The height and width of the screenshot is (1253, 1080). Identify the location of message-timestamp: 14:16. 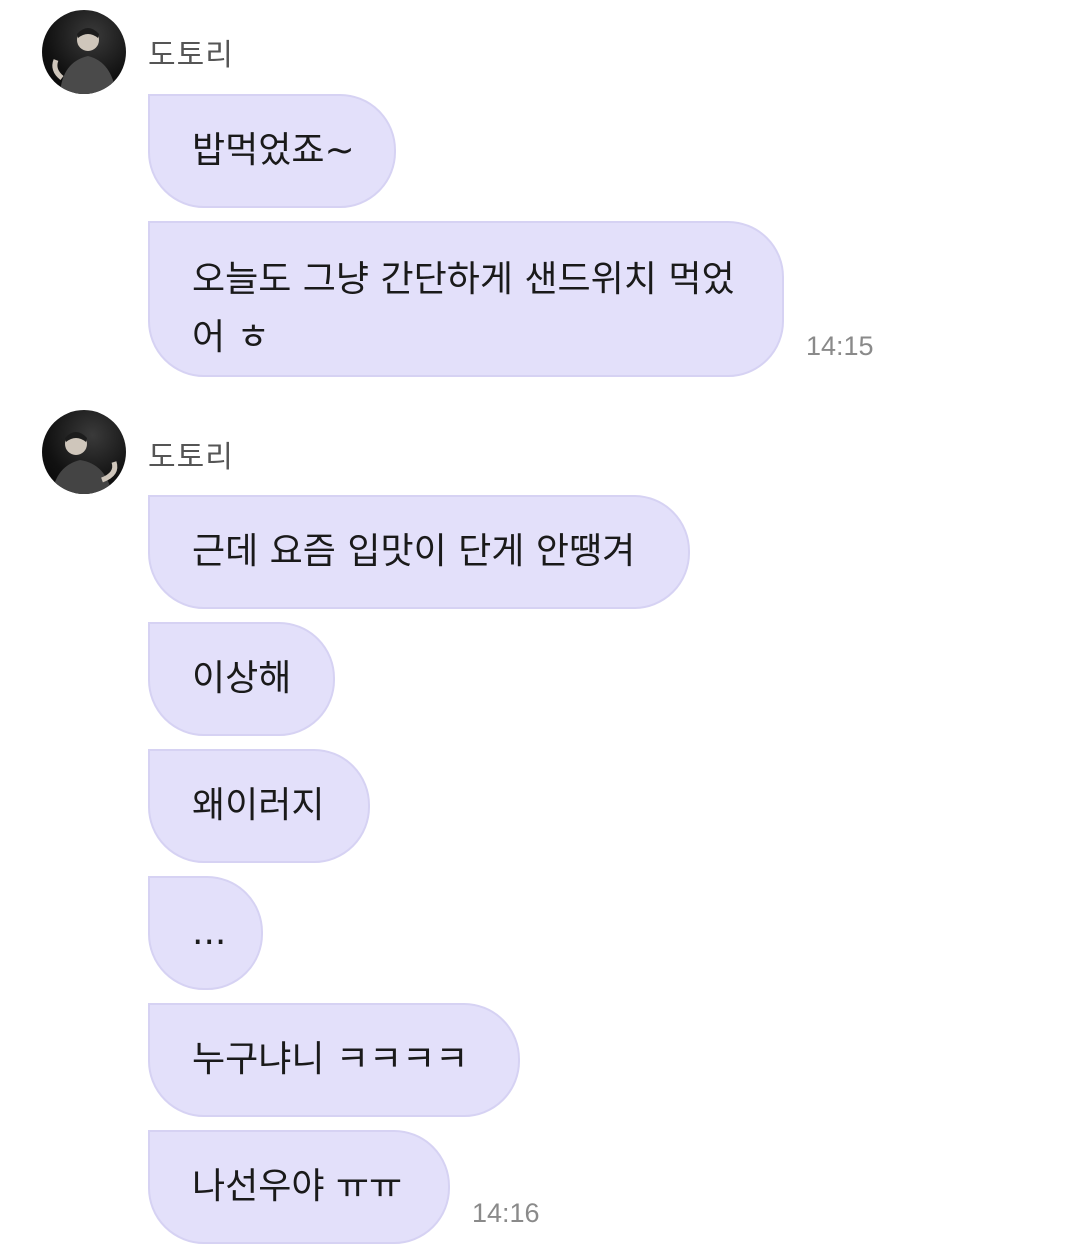
(506, 1213).